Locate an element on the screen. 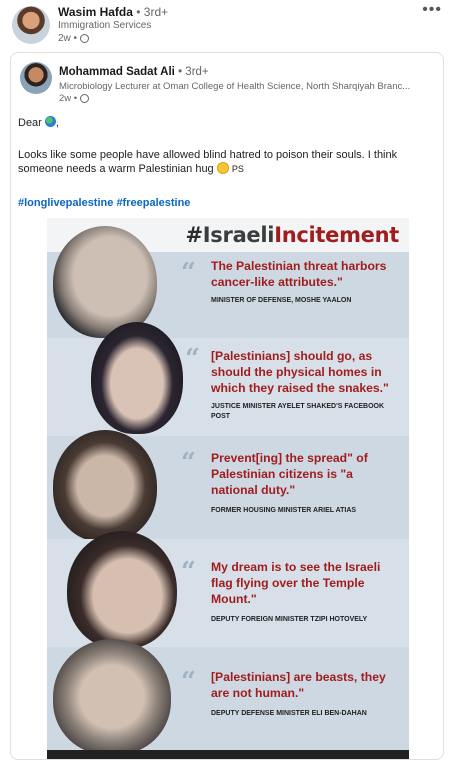  greeting-end: , is located at coordinates (57, 123).